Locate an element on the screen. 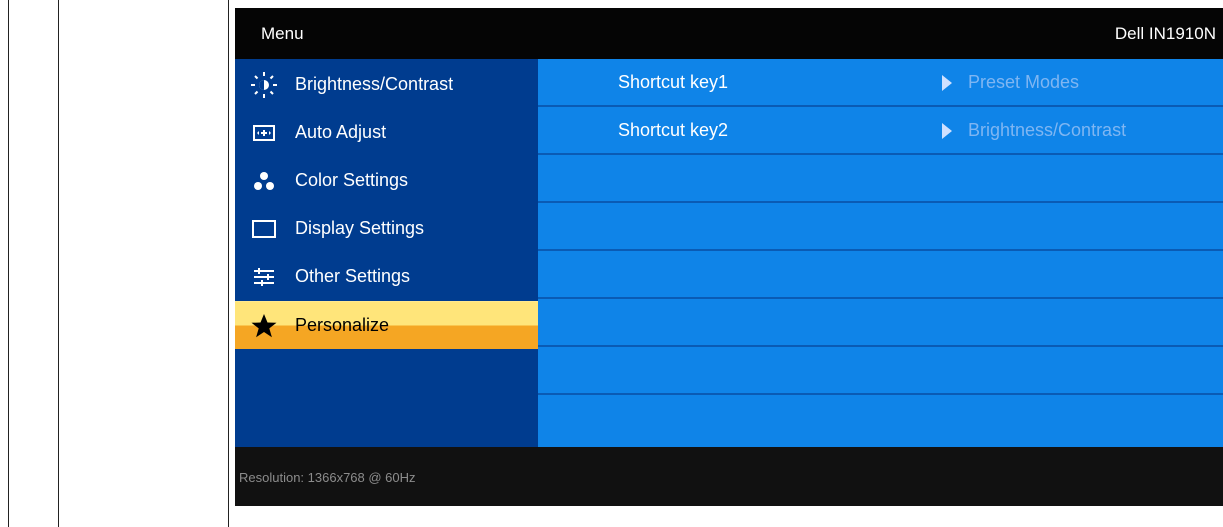  auto-adjust-icon is located at coordinates (264, 133).